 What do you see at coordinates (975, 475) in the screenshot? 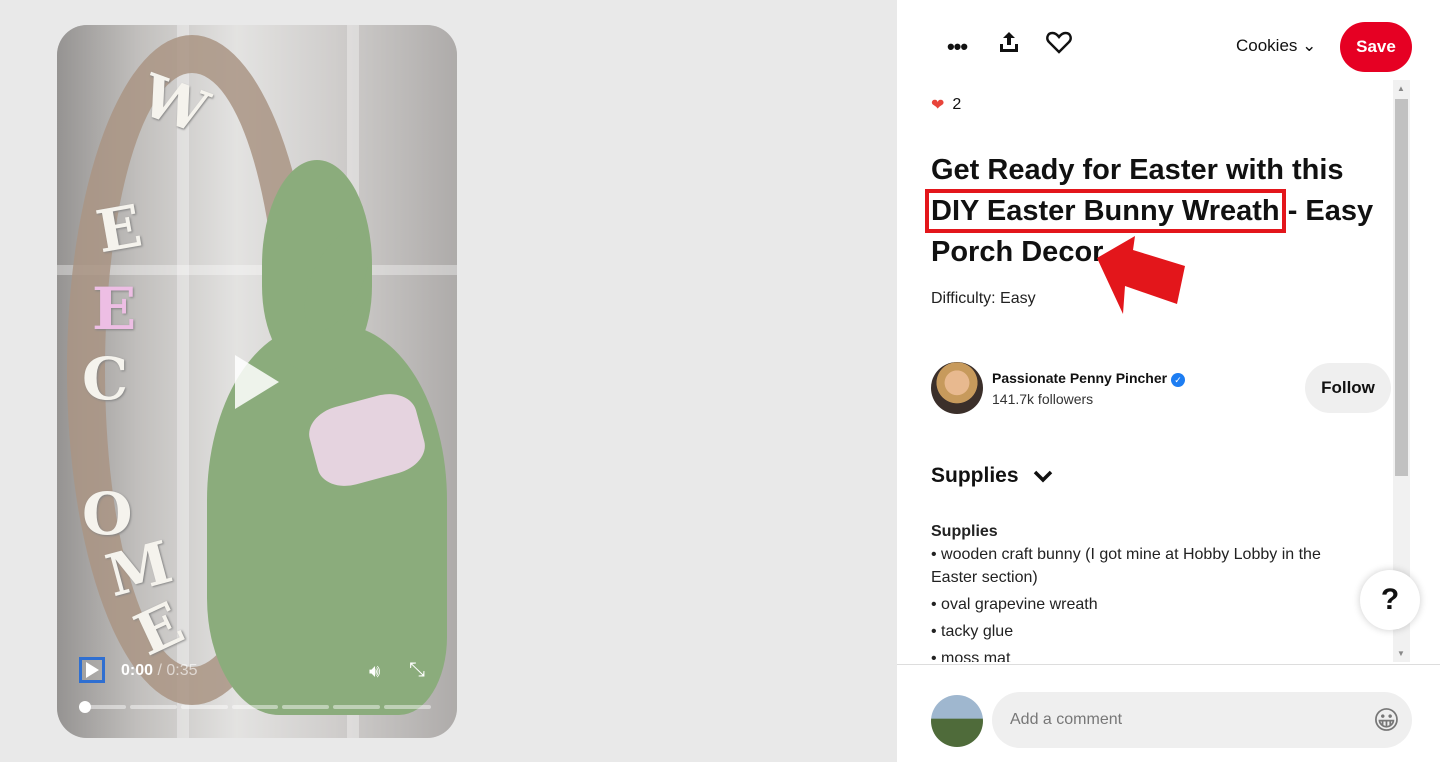
I see `supplies-title: Supplies` at bounding box center [975, 475].